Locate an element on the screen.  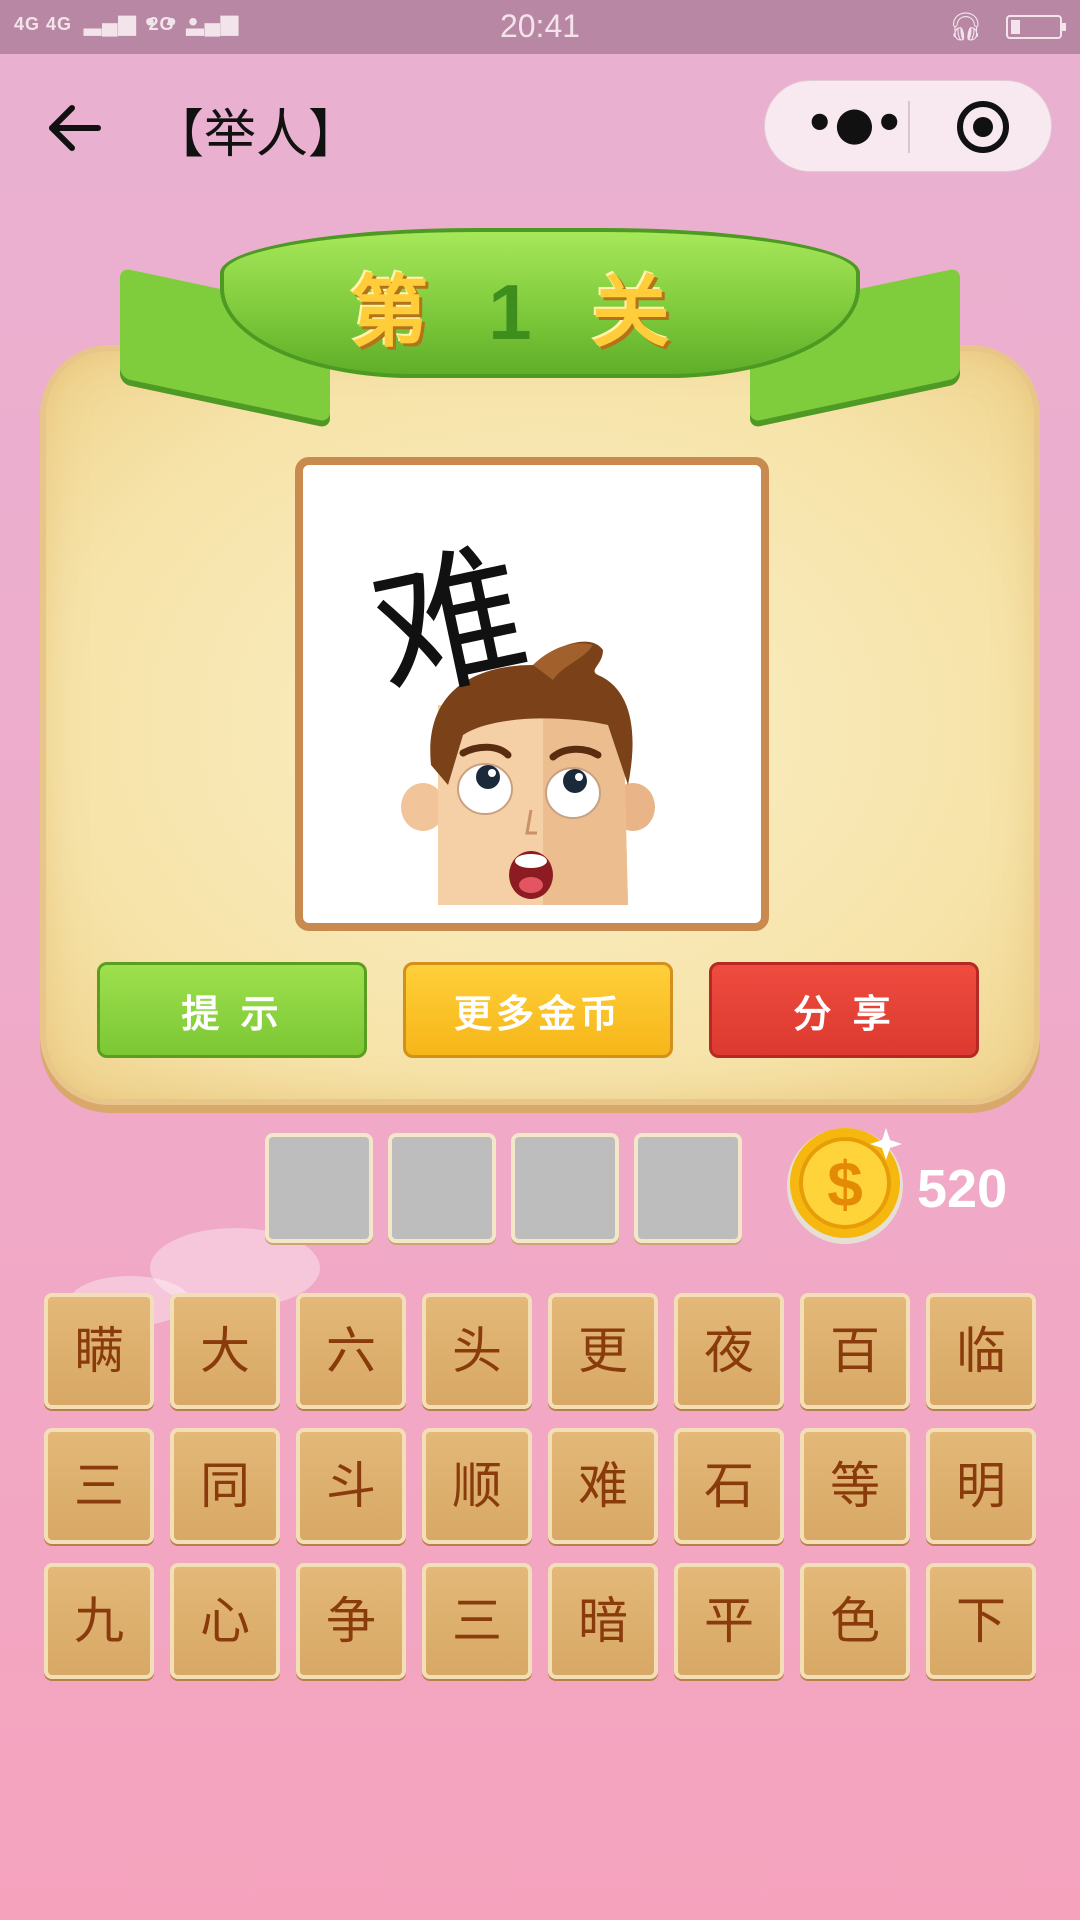
puzzle-image: 难 is located at coordinates (532, 694).